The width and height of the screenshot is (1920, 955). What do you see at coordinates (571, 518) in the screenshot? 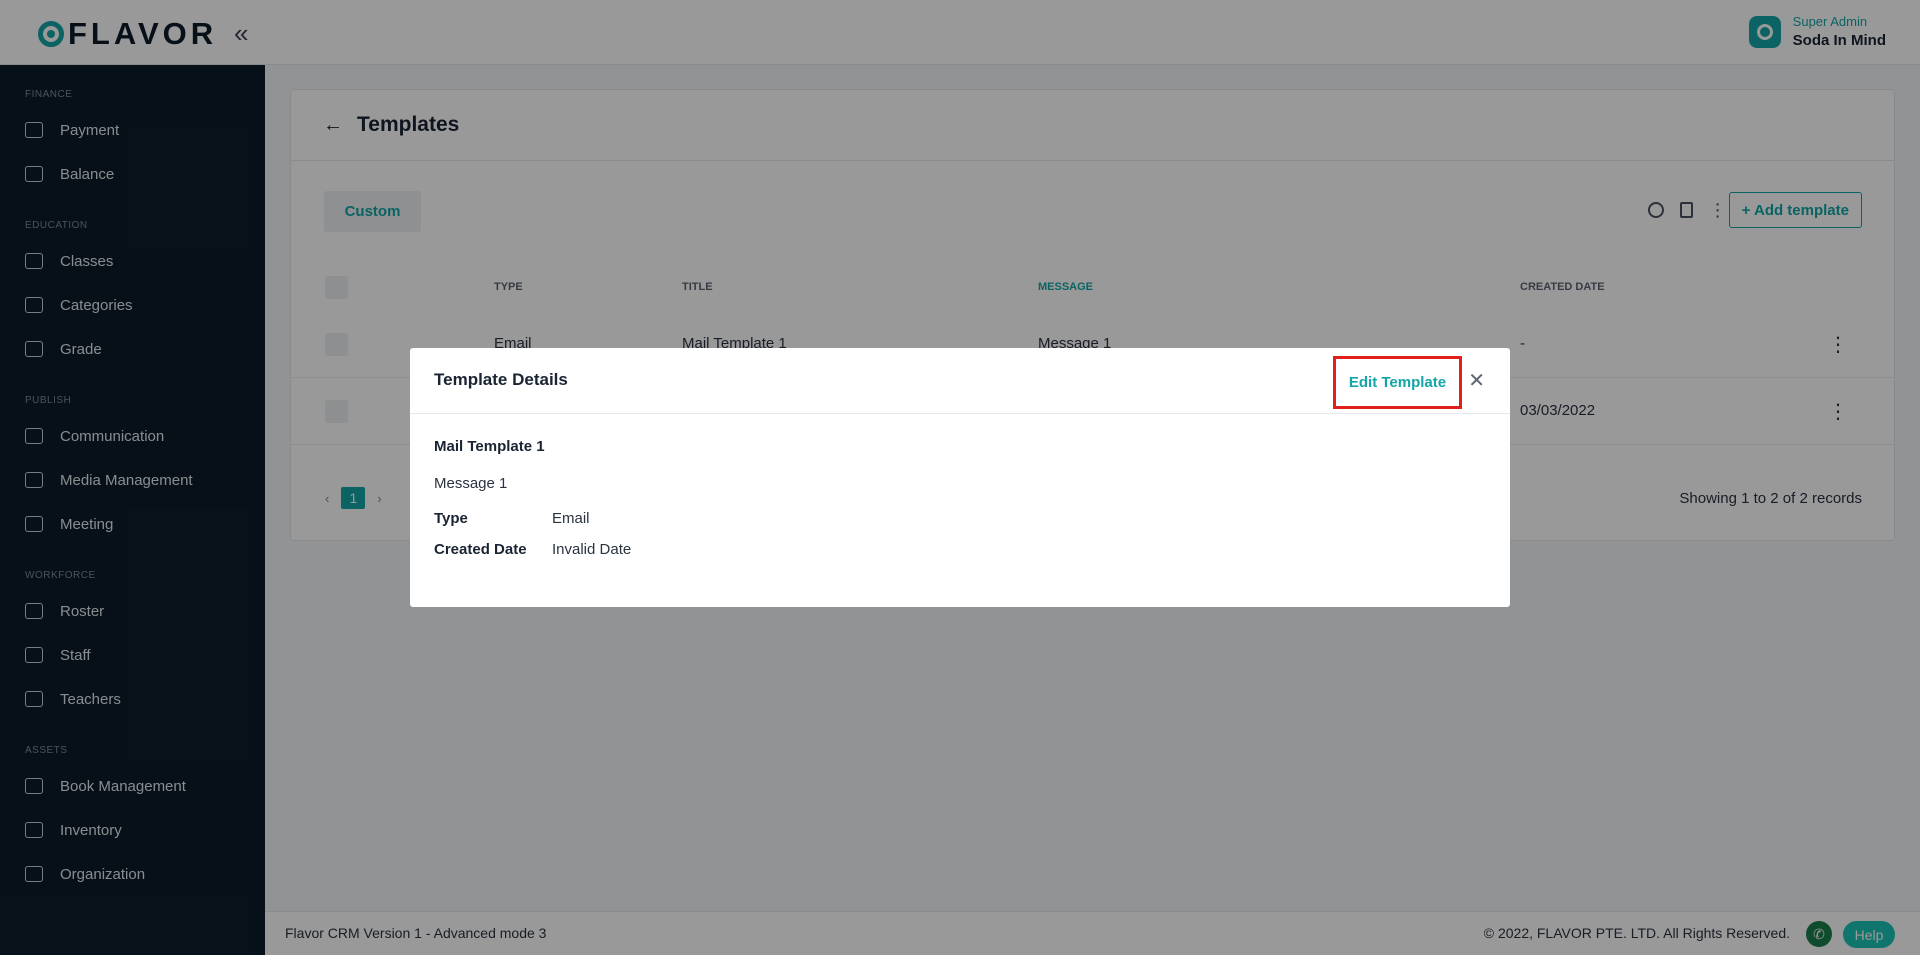
I see `type-value: Email` at bounding box center [571, 518].